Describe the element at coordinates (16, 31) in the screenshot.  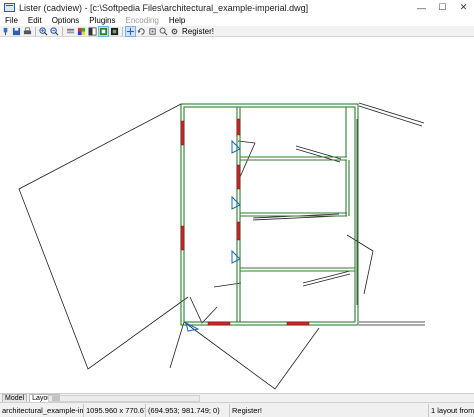
I see `save-icon` at that location.